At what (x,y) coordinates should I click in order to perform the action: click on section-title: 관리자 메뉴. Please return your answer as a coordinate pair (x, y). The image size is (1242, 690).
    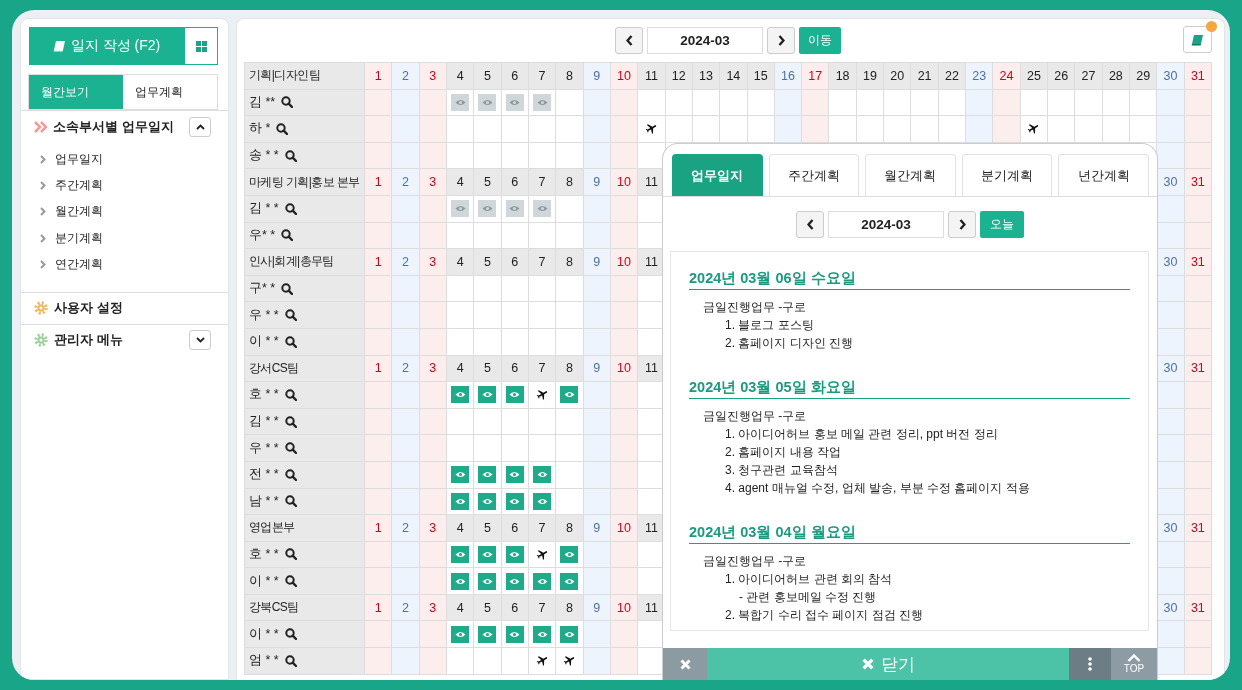
    Looking at the image, I should click on (118, 340).